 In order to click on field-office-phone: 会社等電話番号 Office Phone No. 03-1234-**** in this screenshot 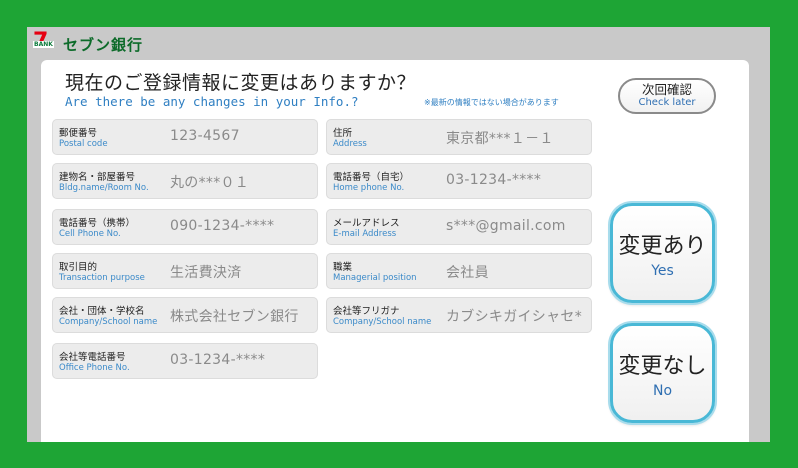, I will do `click(185, 361)`.